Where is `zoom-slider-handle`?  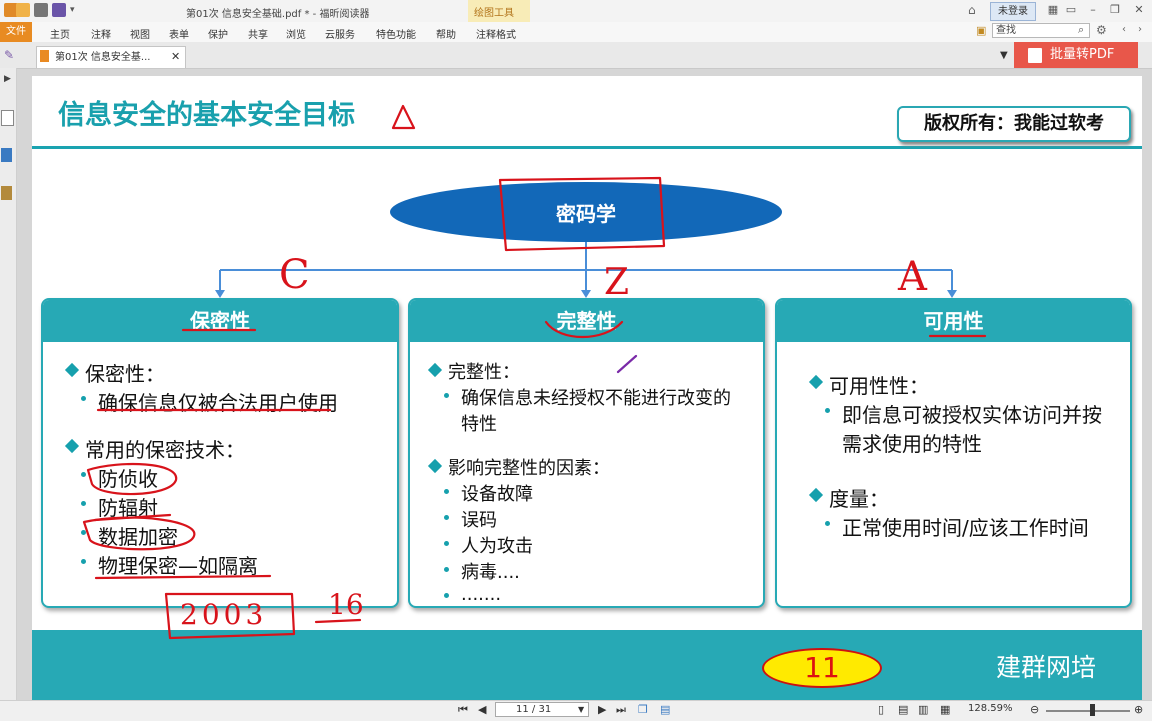
zoom-slider-handle is located at coordinates (1092, 710).